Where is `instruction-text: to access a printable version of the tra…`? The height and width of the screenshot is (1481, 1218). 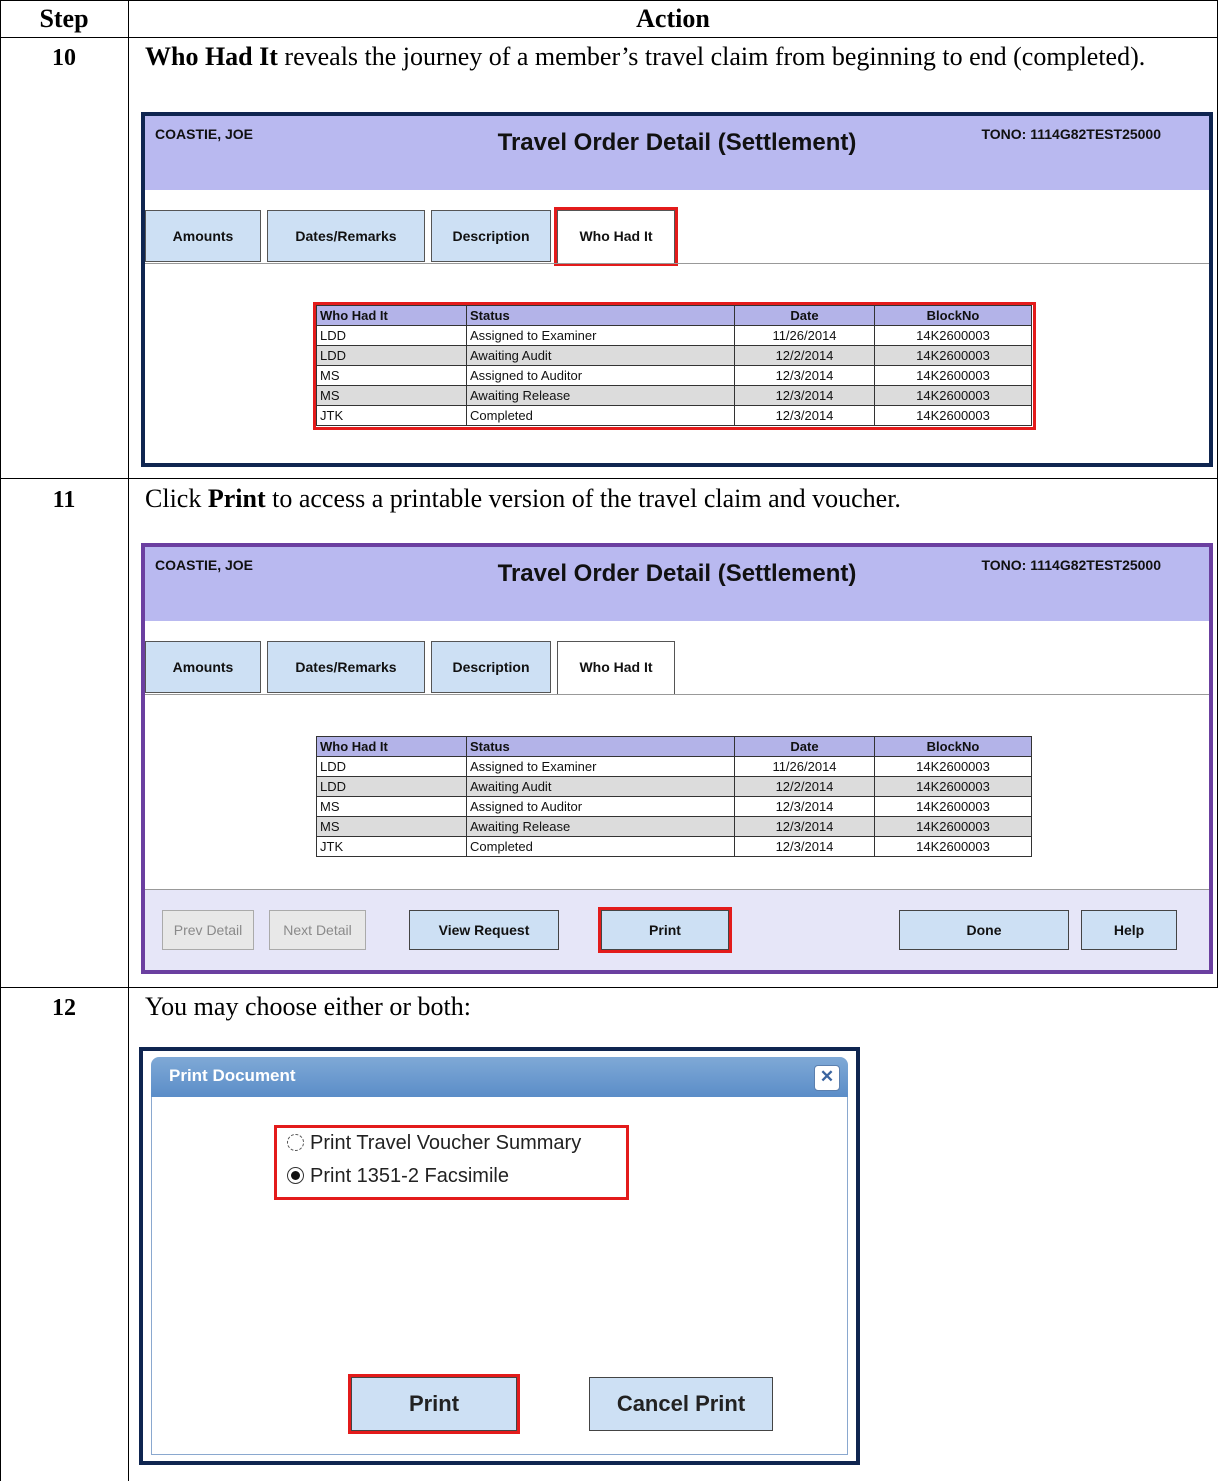
instruction-text: to access a printable version of the tra… is located at coordinates (583, 498).